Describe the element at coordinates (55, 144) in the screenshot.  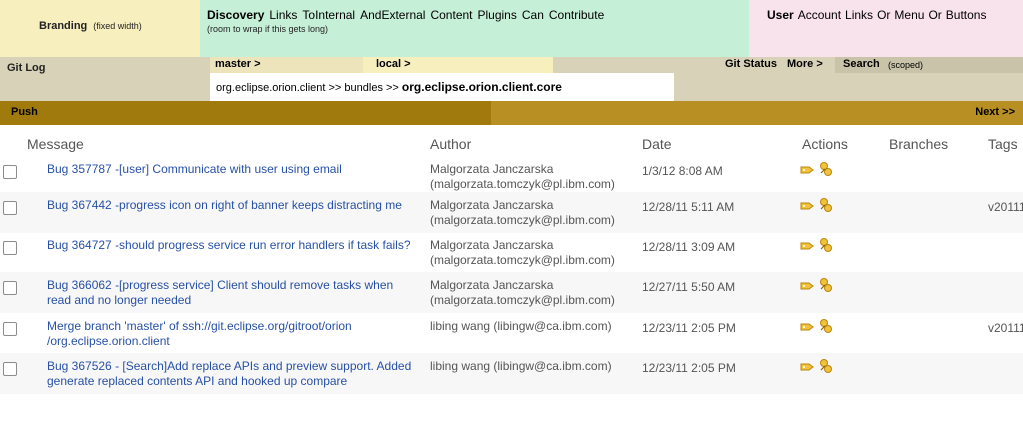
I see `header-message: Message` at that location.